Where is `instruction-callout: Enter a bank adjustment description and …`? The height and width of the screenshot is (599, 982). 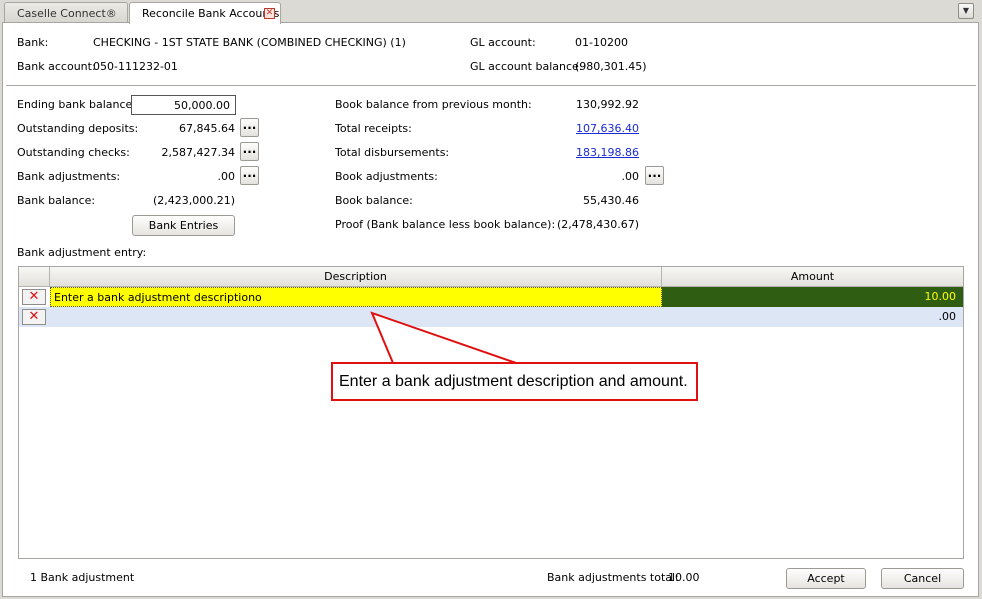
instruction-callout: Enter a bank adjustment description and … is located at coordinates (514, 381).